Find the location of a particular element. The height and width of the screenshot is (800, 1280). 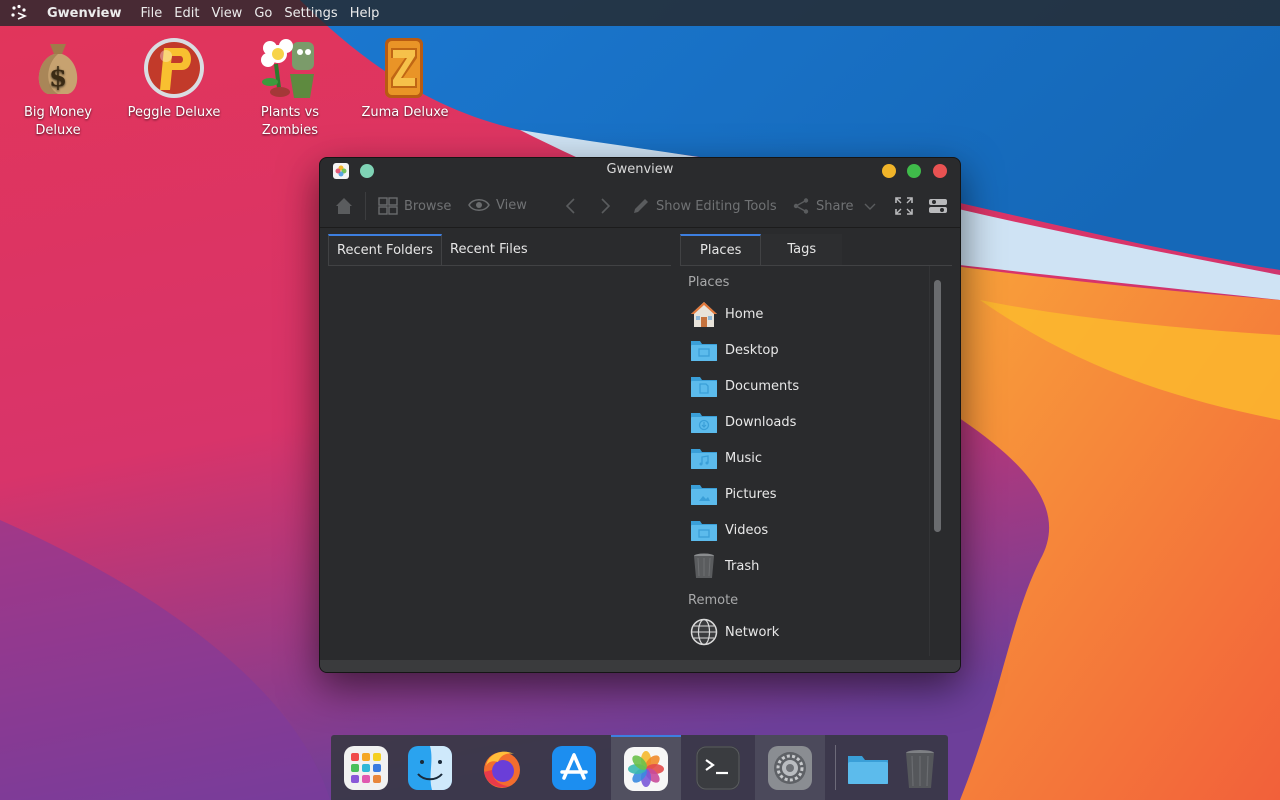

finder-icon is located at coordinates (430, 767).